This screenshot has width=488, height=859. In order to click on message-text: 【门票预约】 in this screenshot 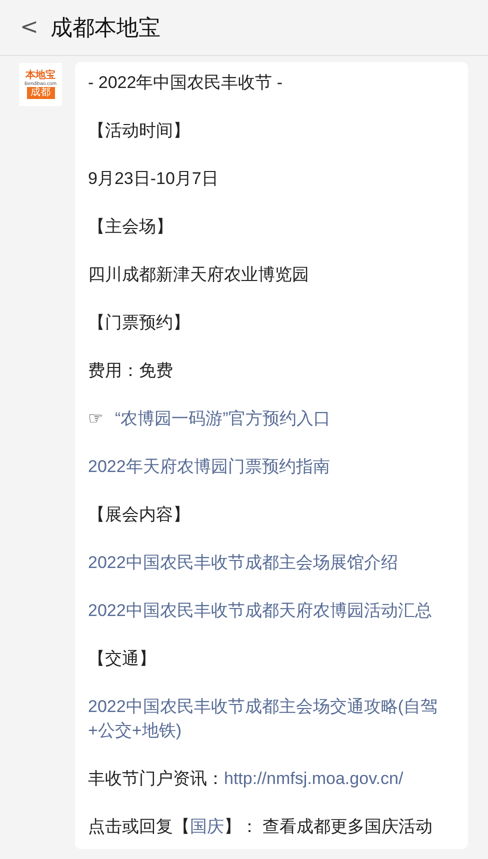, I will do `click(139, 323)`.